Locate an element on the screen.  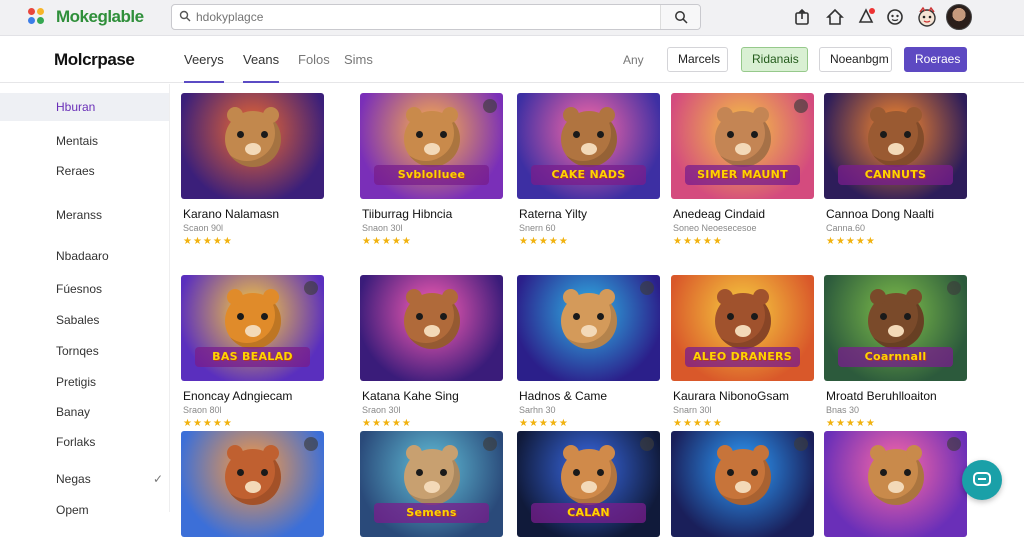
game-title: Enoncay Adngiecam is located at coordinates (258, 396).